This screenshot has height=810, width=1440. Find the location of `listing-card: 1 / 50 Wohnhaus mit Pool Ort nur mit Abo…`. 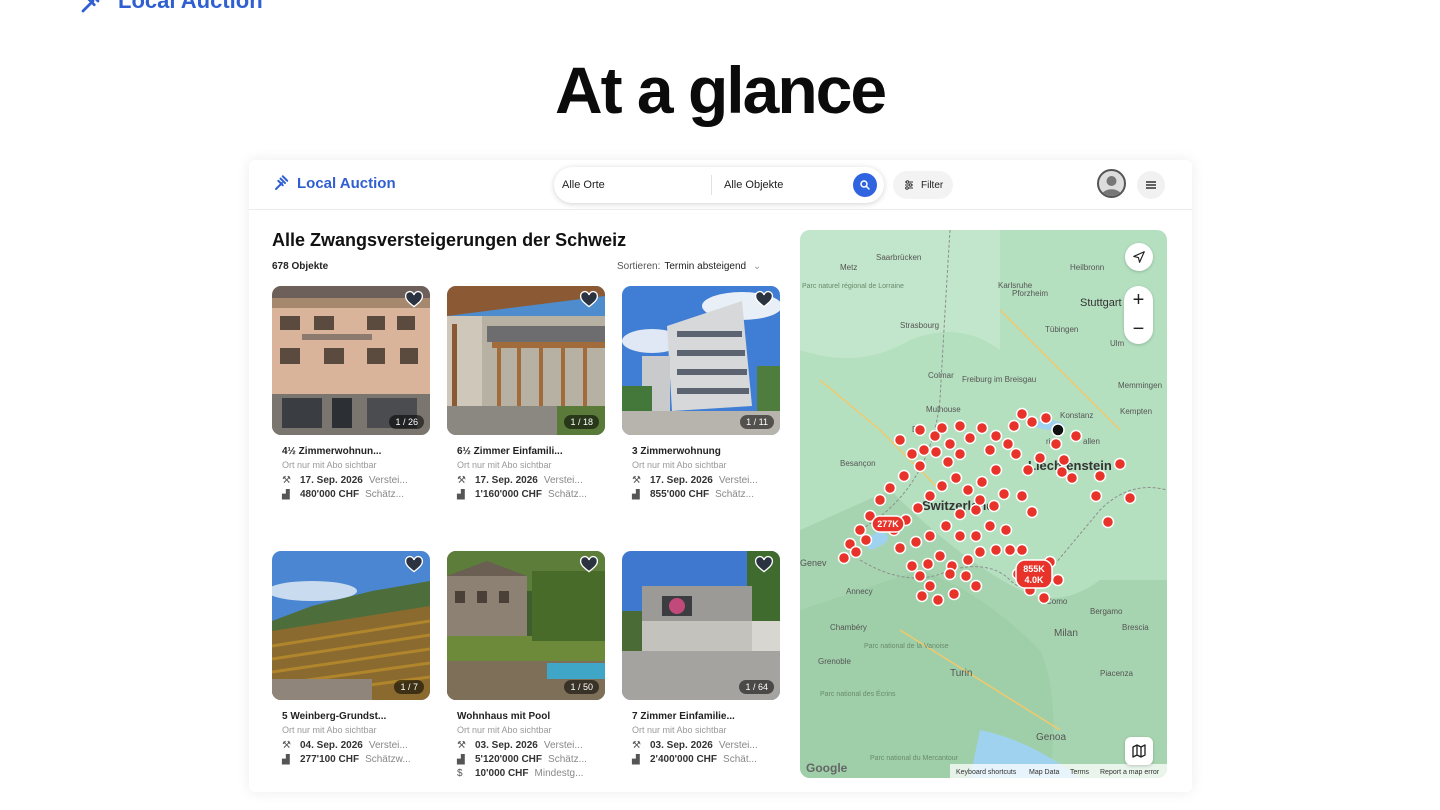

listing-card: 1 / 50 Wohnhaus mit Pool Ort nur mit Abo… is located at coordinates (526, 665).